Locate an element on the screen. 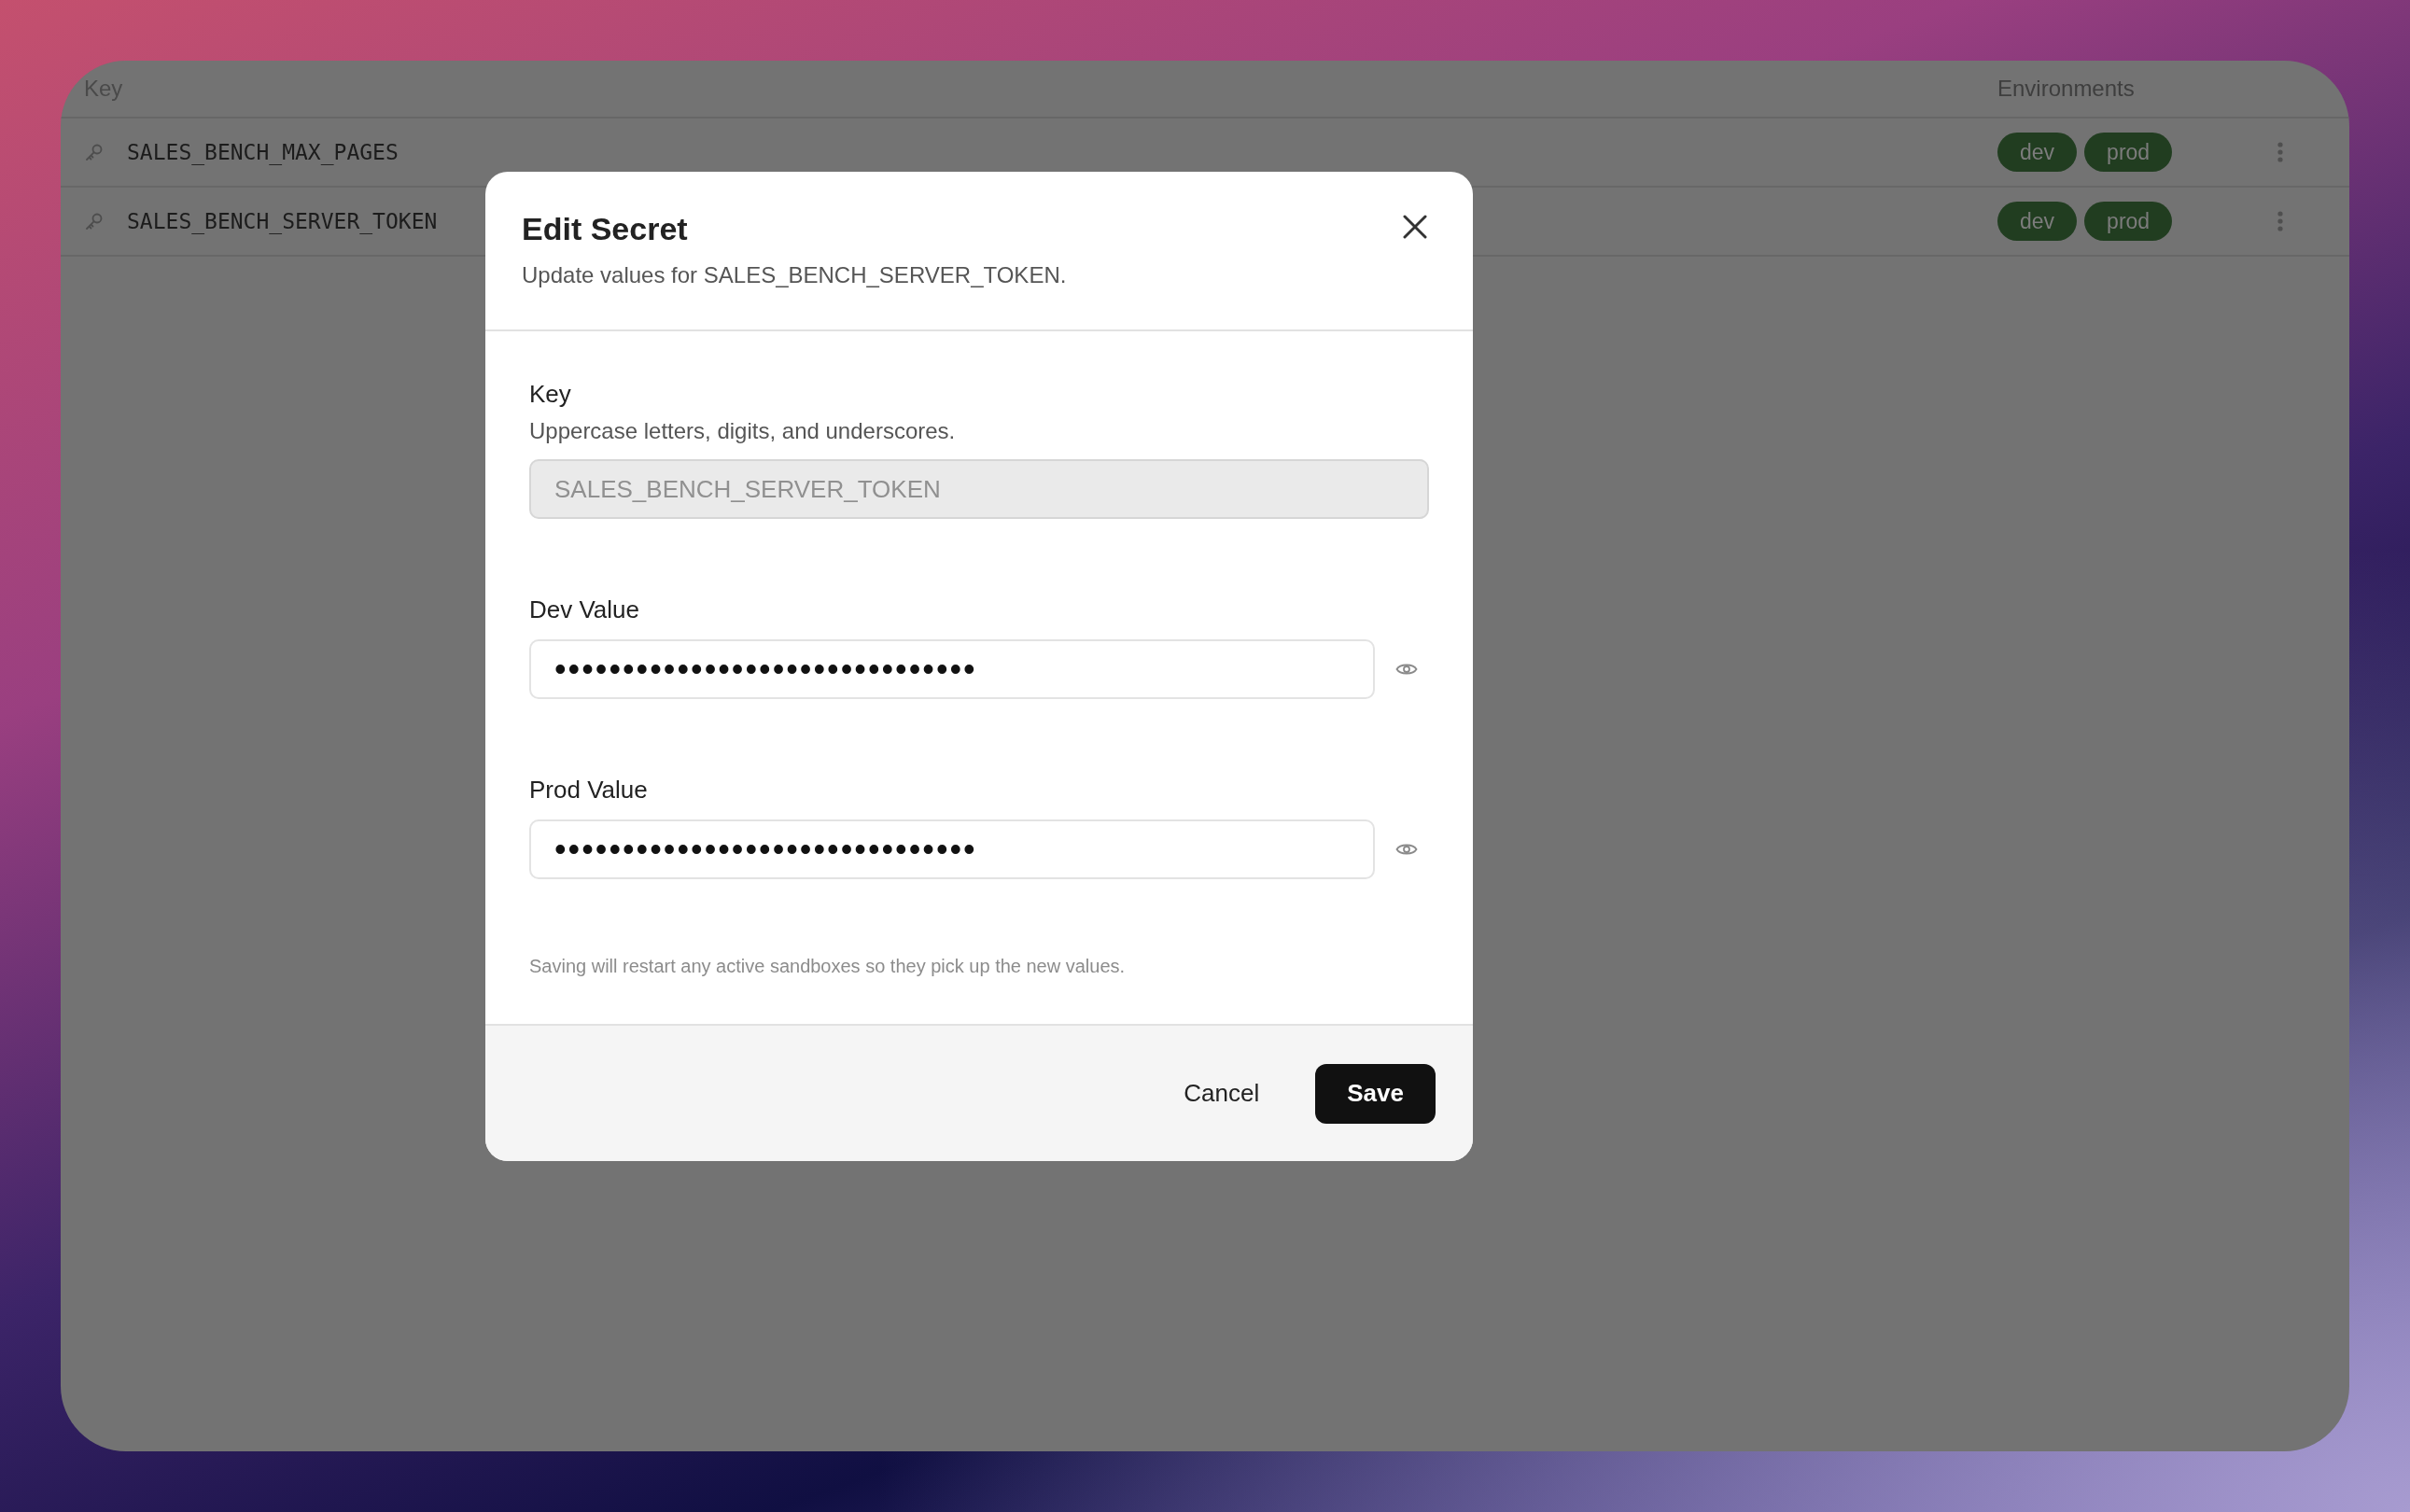  field-label: Prod Value is located at coordinates (588, 790).